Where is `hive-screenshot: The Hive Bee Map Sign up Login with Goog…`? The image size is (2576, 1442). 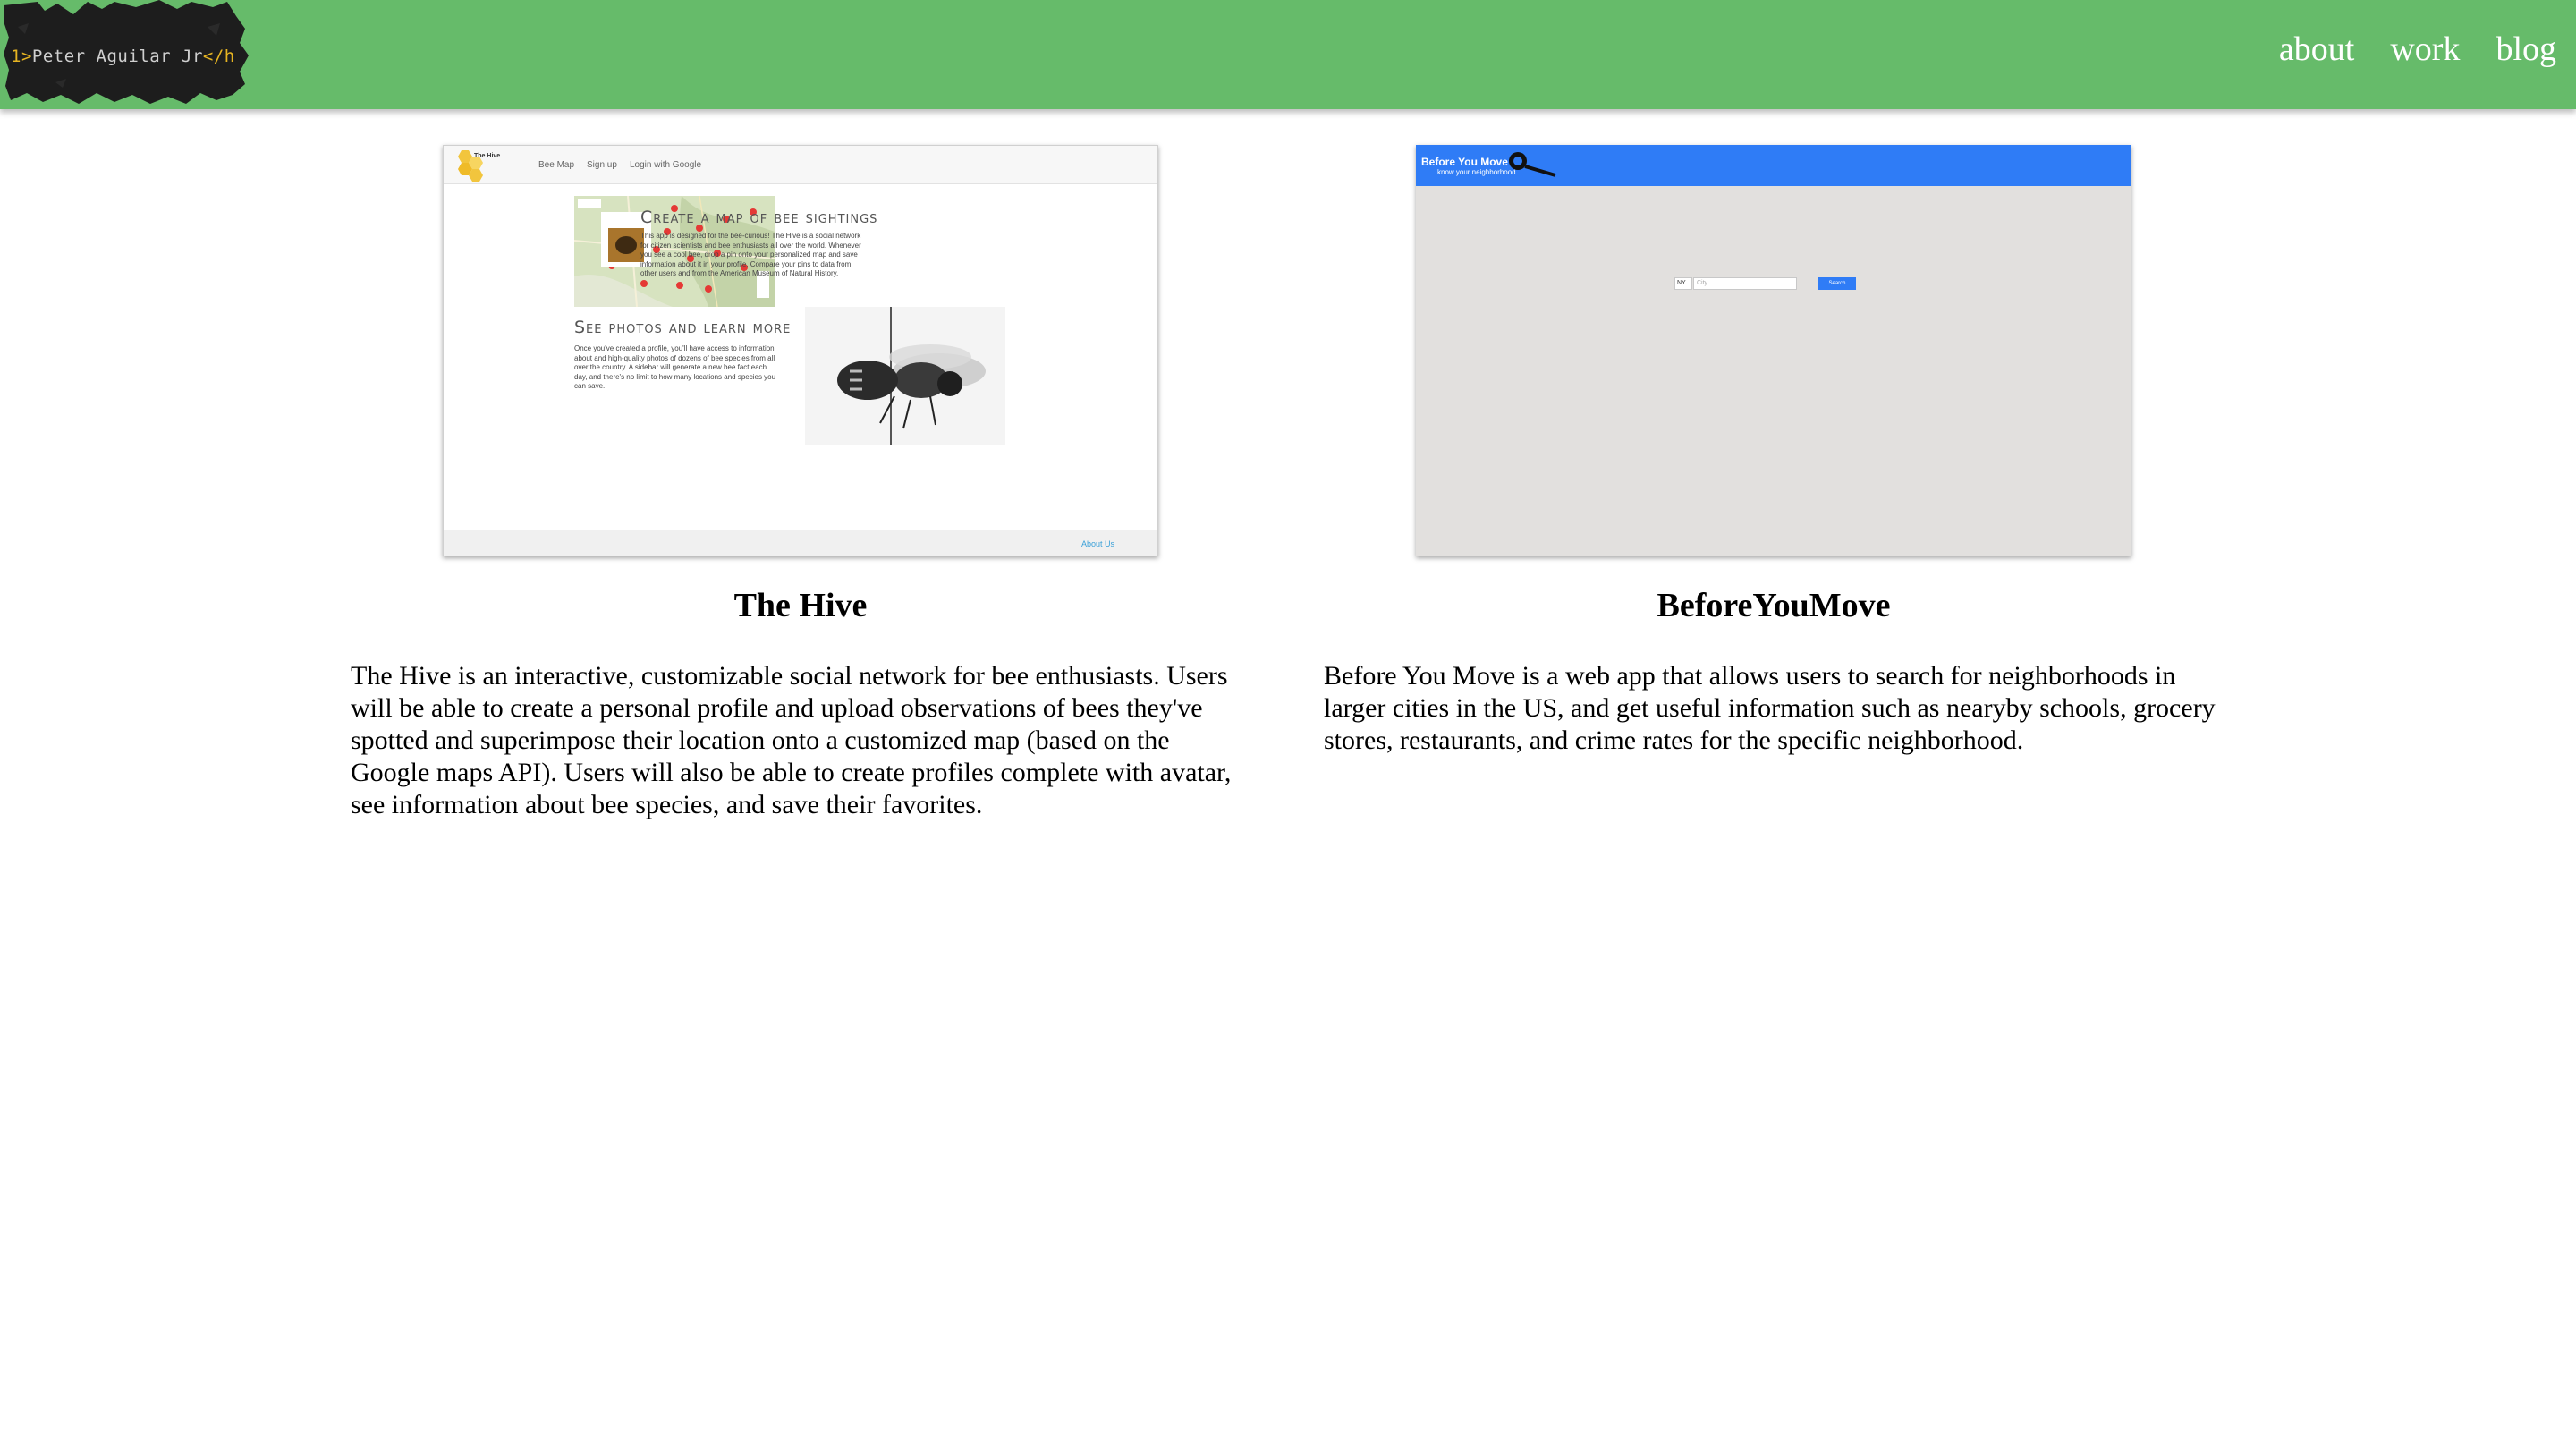 hive-screenshot: The Hive Bee Map Sign up Login with Goog… is located at coordinates (800, 350).